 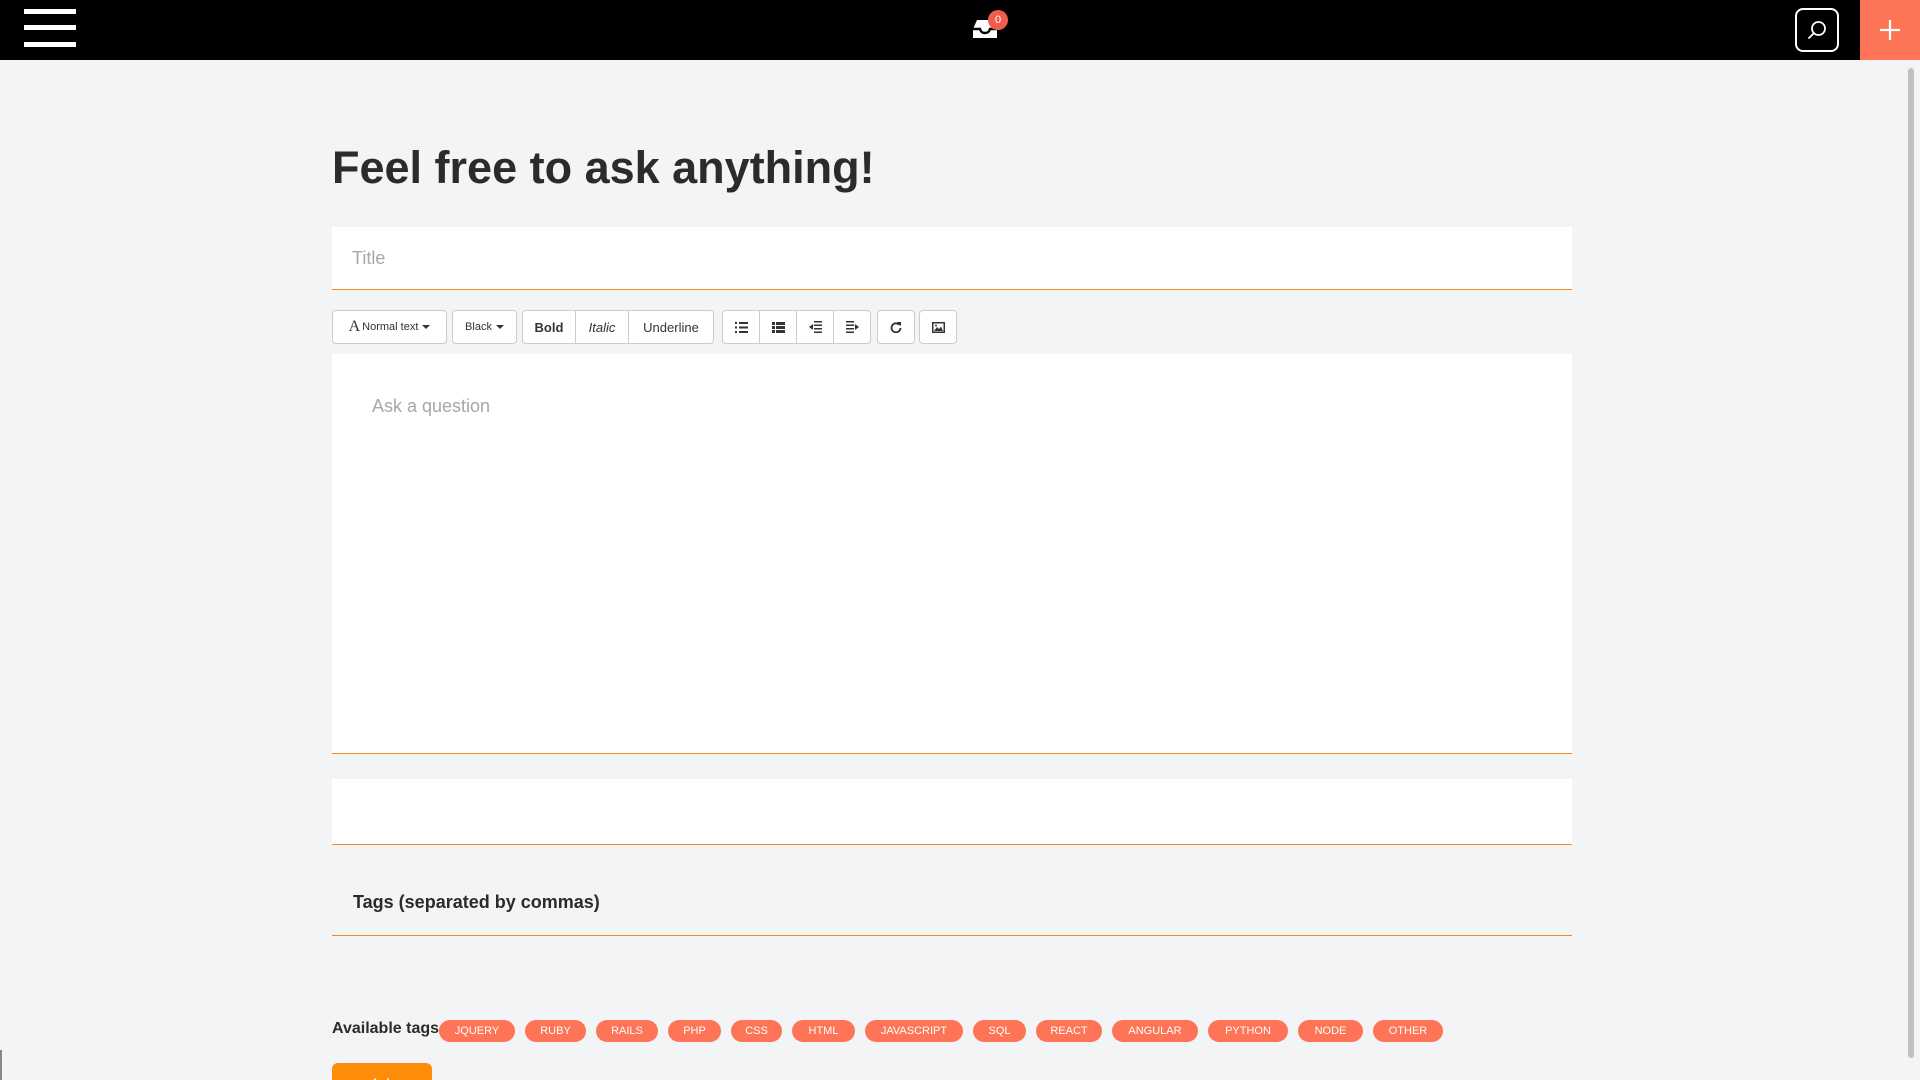 I want to click on italic-button: Italic, so click(x=602, y=327).